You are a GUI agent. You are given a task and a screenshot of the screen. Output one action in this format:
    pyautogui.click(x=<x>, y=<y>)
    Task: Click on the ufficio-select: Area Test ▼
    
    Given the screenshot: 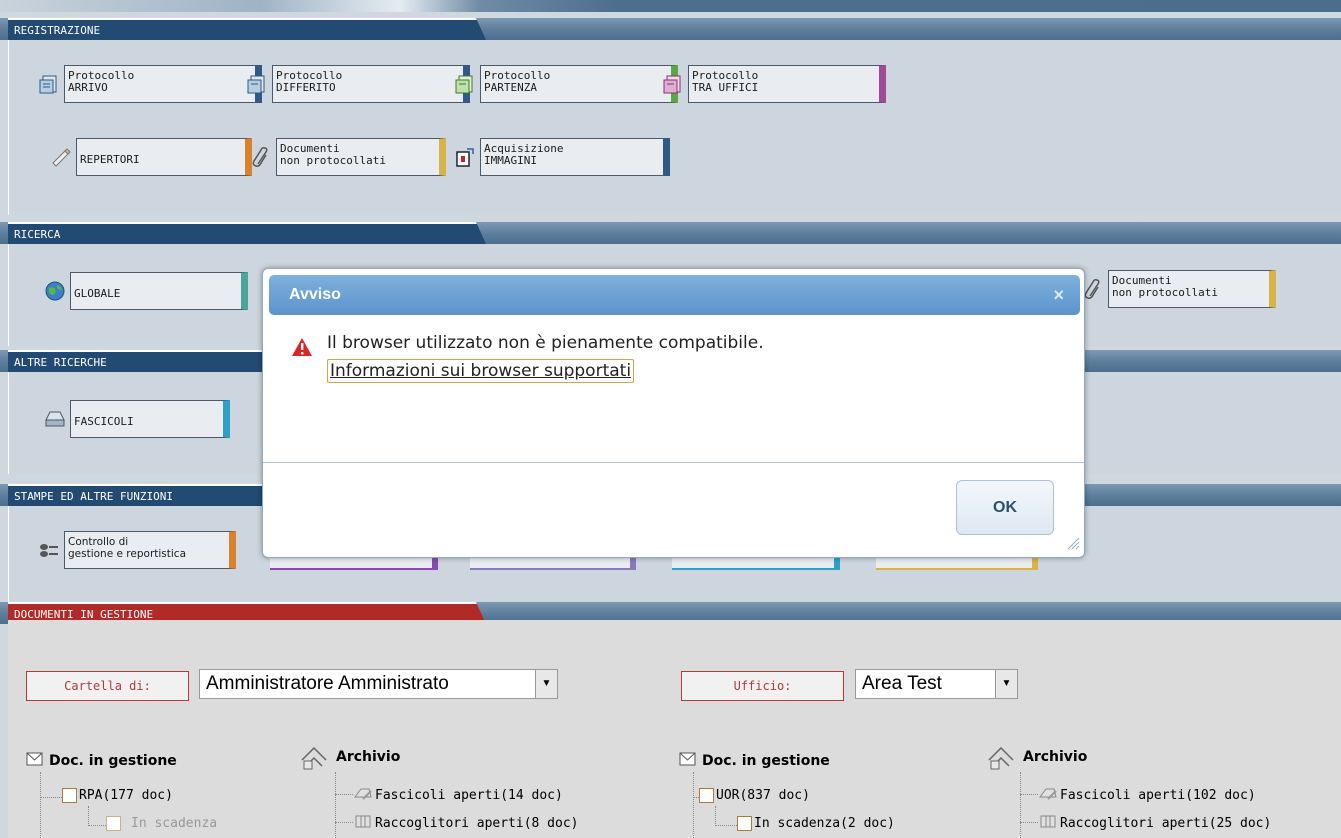 What is the action you would take?
    pyautogui.click(x=936, y=684)
    